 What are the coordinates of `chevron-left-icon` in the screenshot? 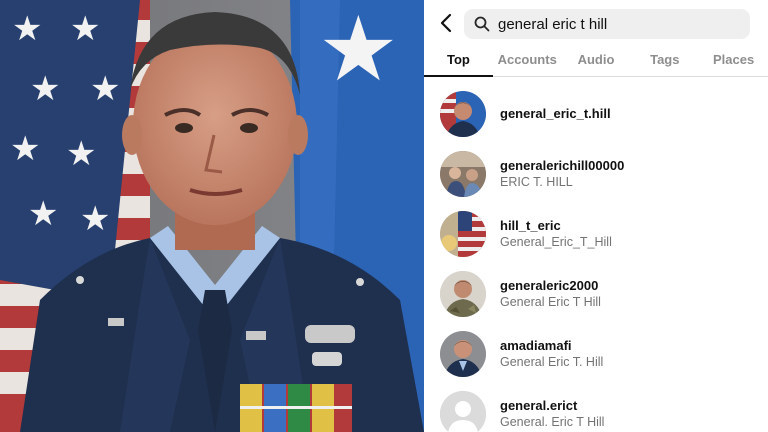 It's located at (446, 23).